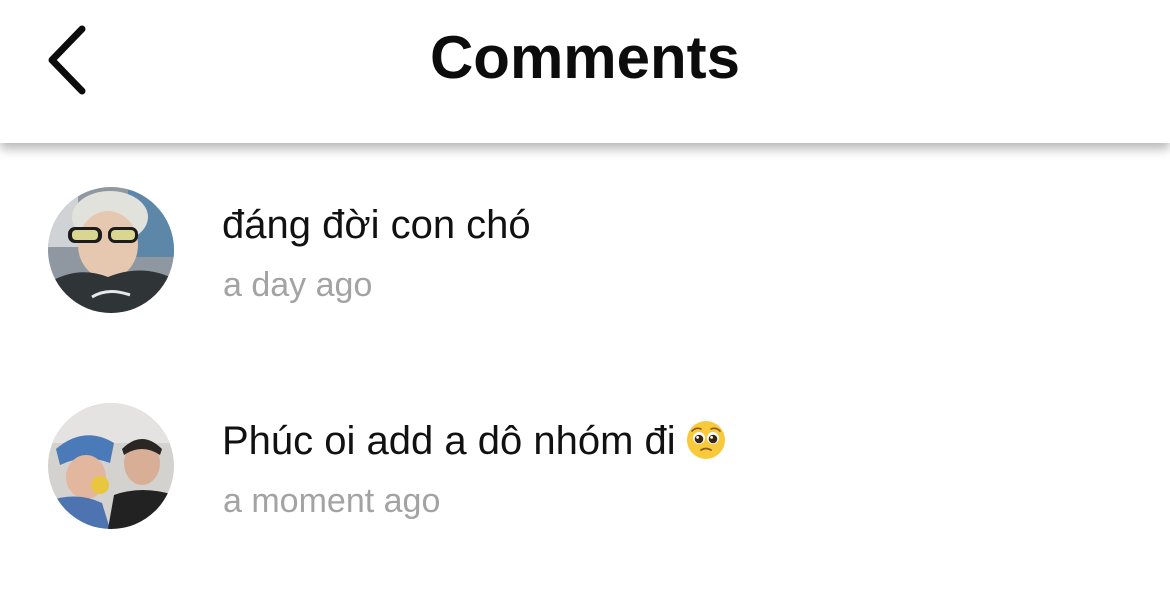  I want to click on comment-timestamp: a day ago, so click(297, 285).